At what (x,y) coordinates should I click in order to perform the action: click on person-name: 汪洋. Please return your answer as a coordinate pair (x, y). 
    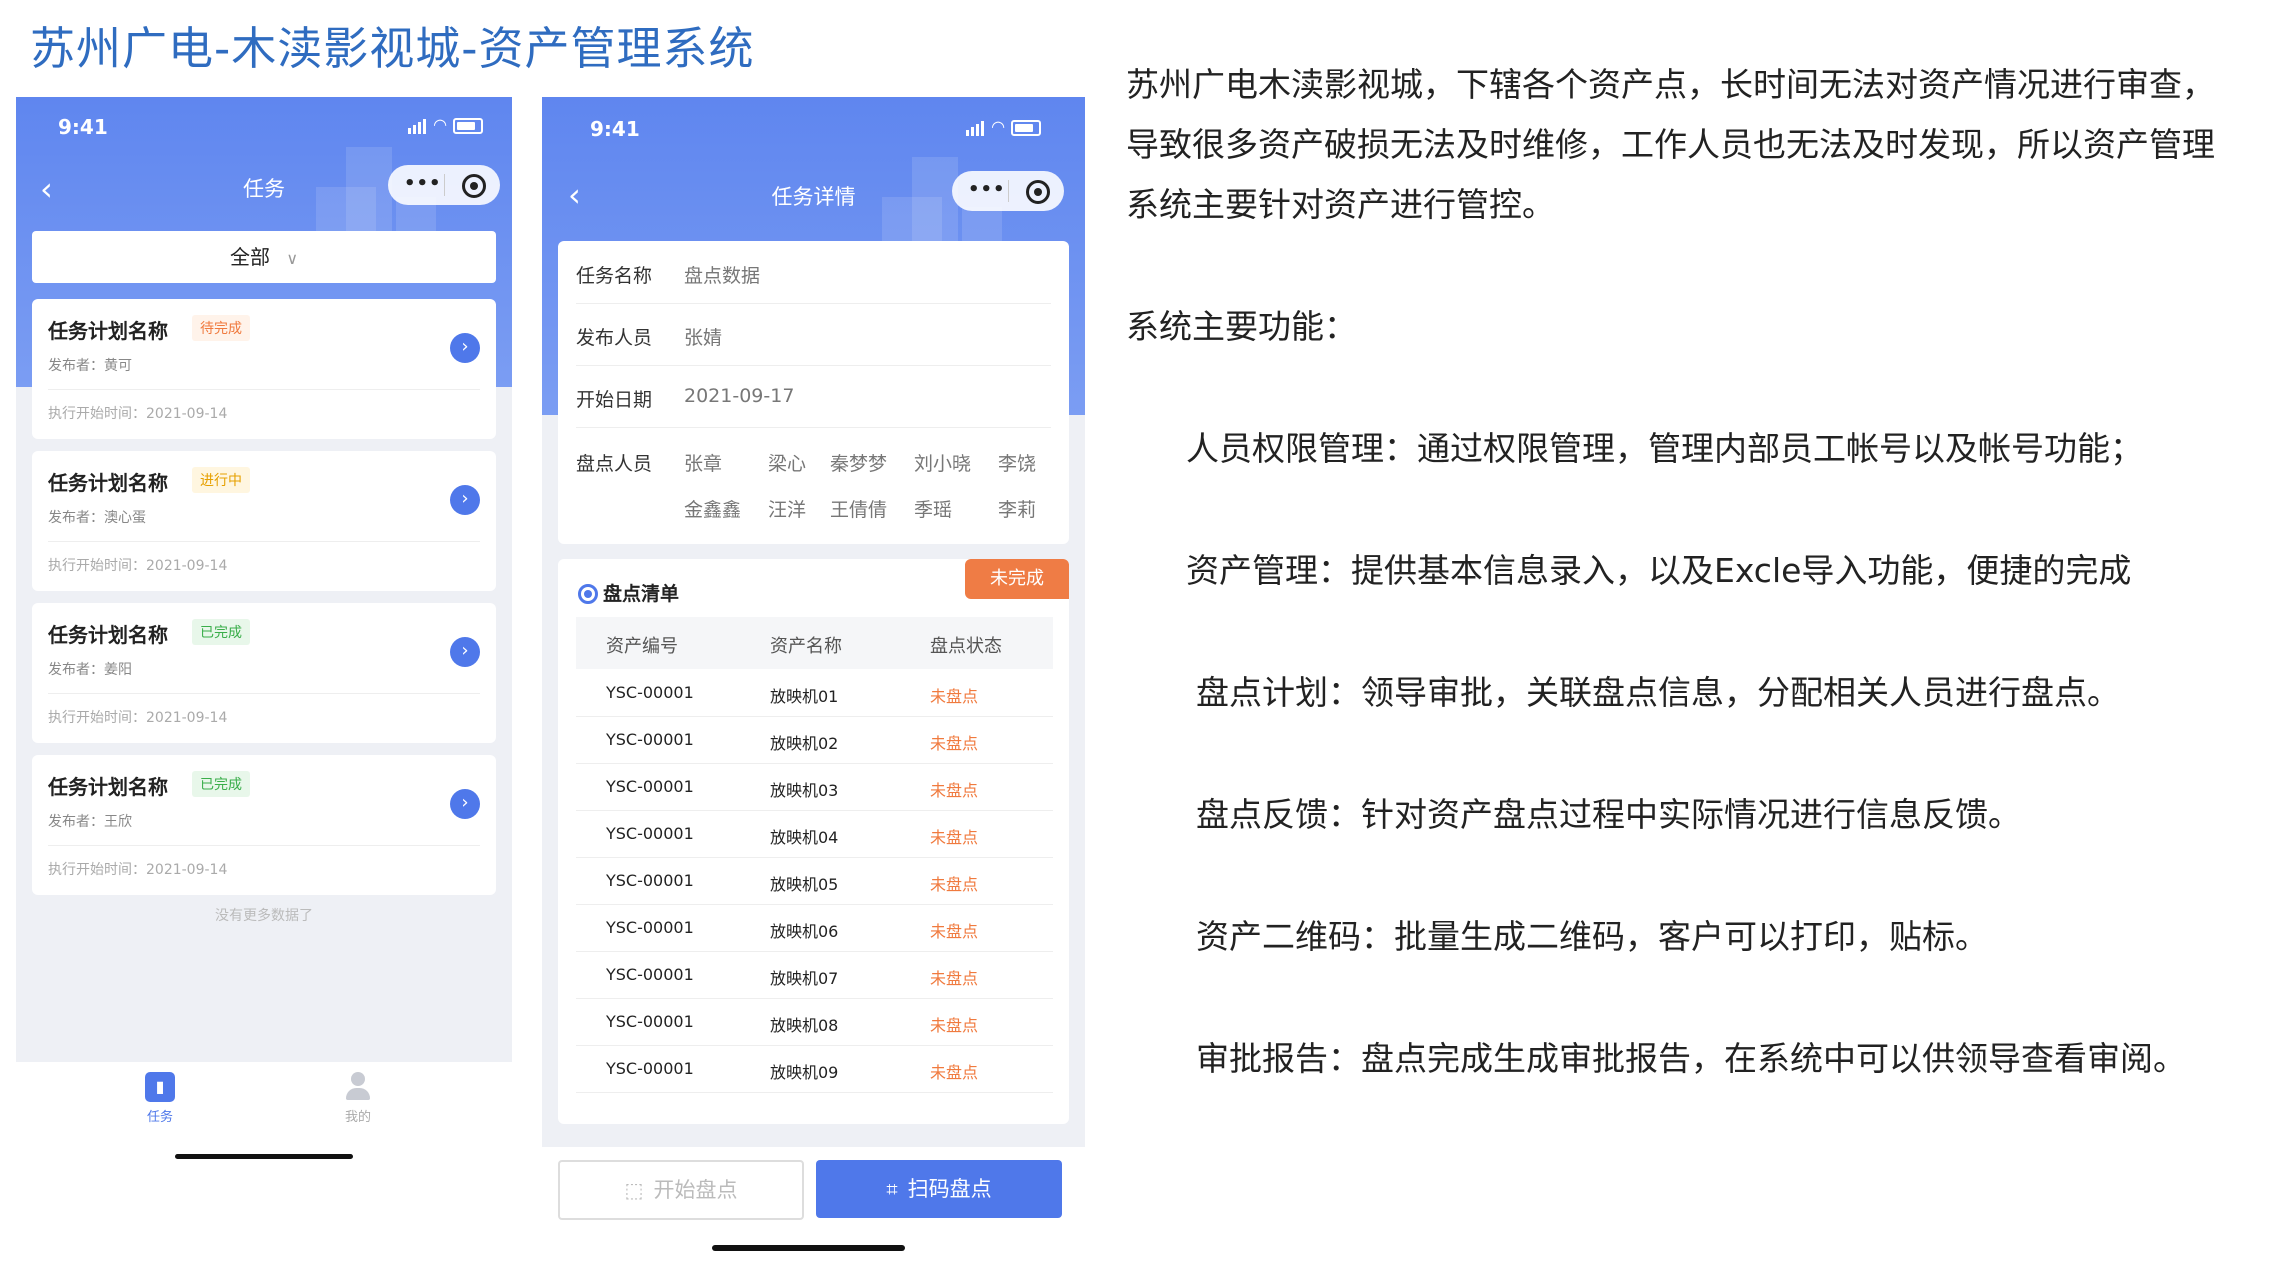
    Looking at the image, I should click on (787, 510).